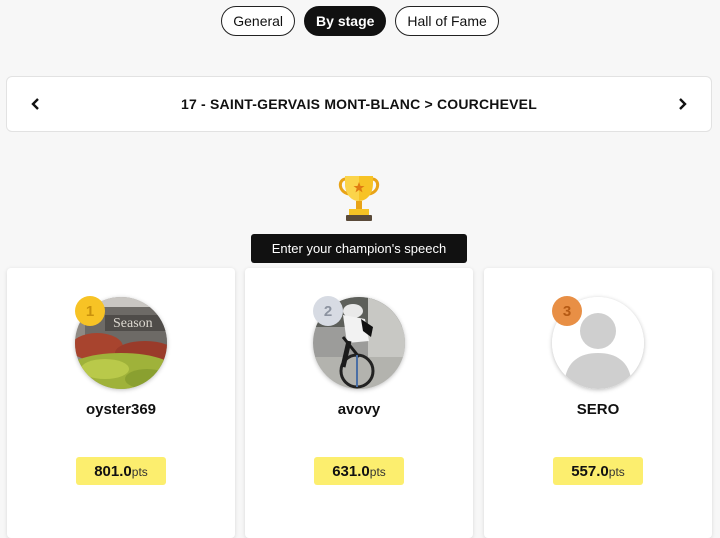  Describe the element at coordinates (359, 248) in the screenshot. I see `champion-speech-button: Enter your champion's speech` at that location.